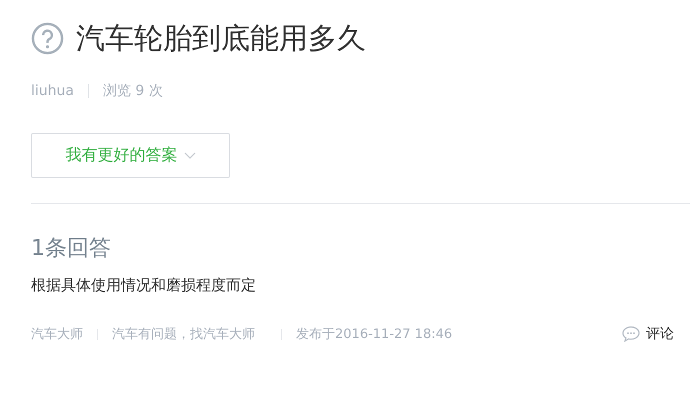 This screenshot has height=400, width=700. What do you see at coordinates (71, 249) in the screenshot?
I see `answer-count: 1条回答` at bounding box center [71, 249].